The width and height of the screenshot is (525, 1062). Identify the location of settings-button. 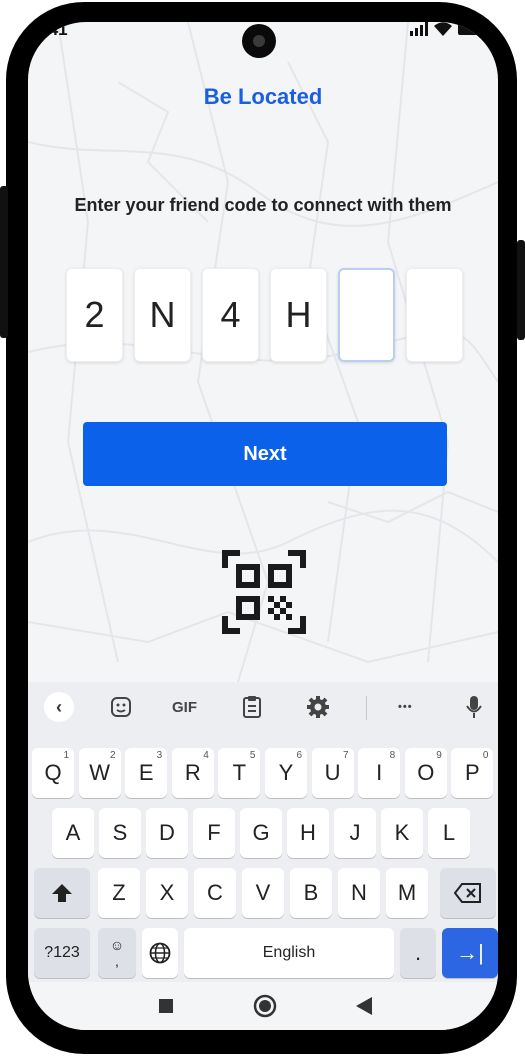
(318, 707).